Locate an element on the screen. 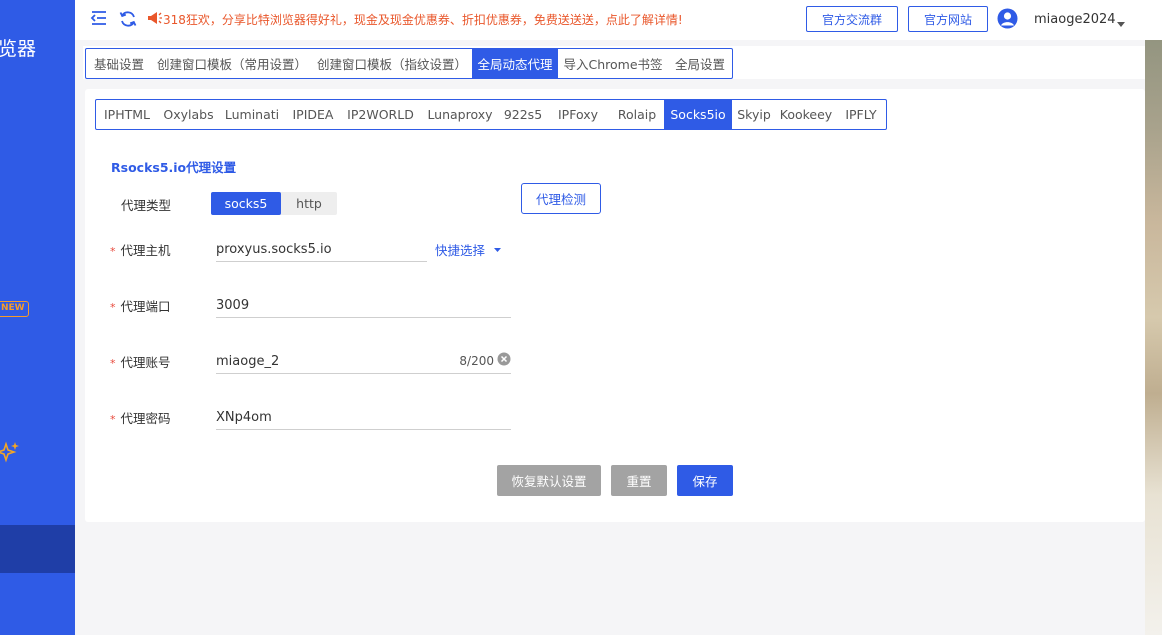 This screenshot has width=1162, height=635. proxy-account-input: miaoge_2 8/200 is located at coordinates (363, 361).